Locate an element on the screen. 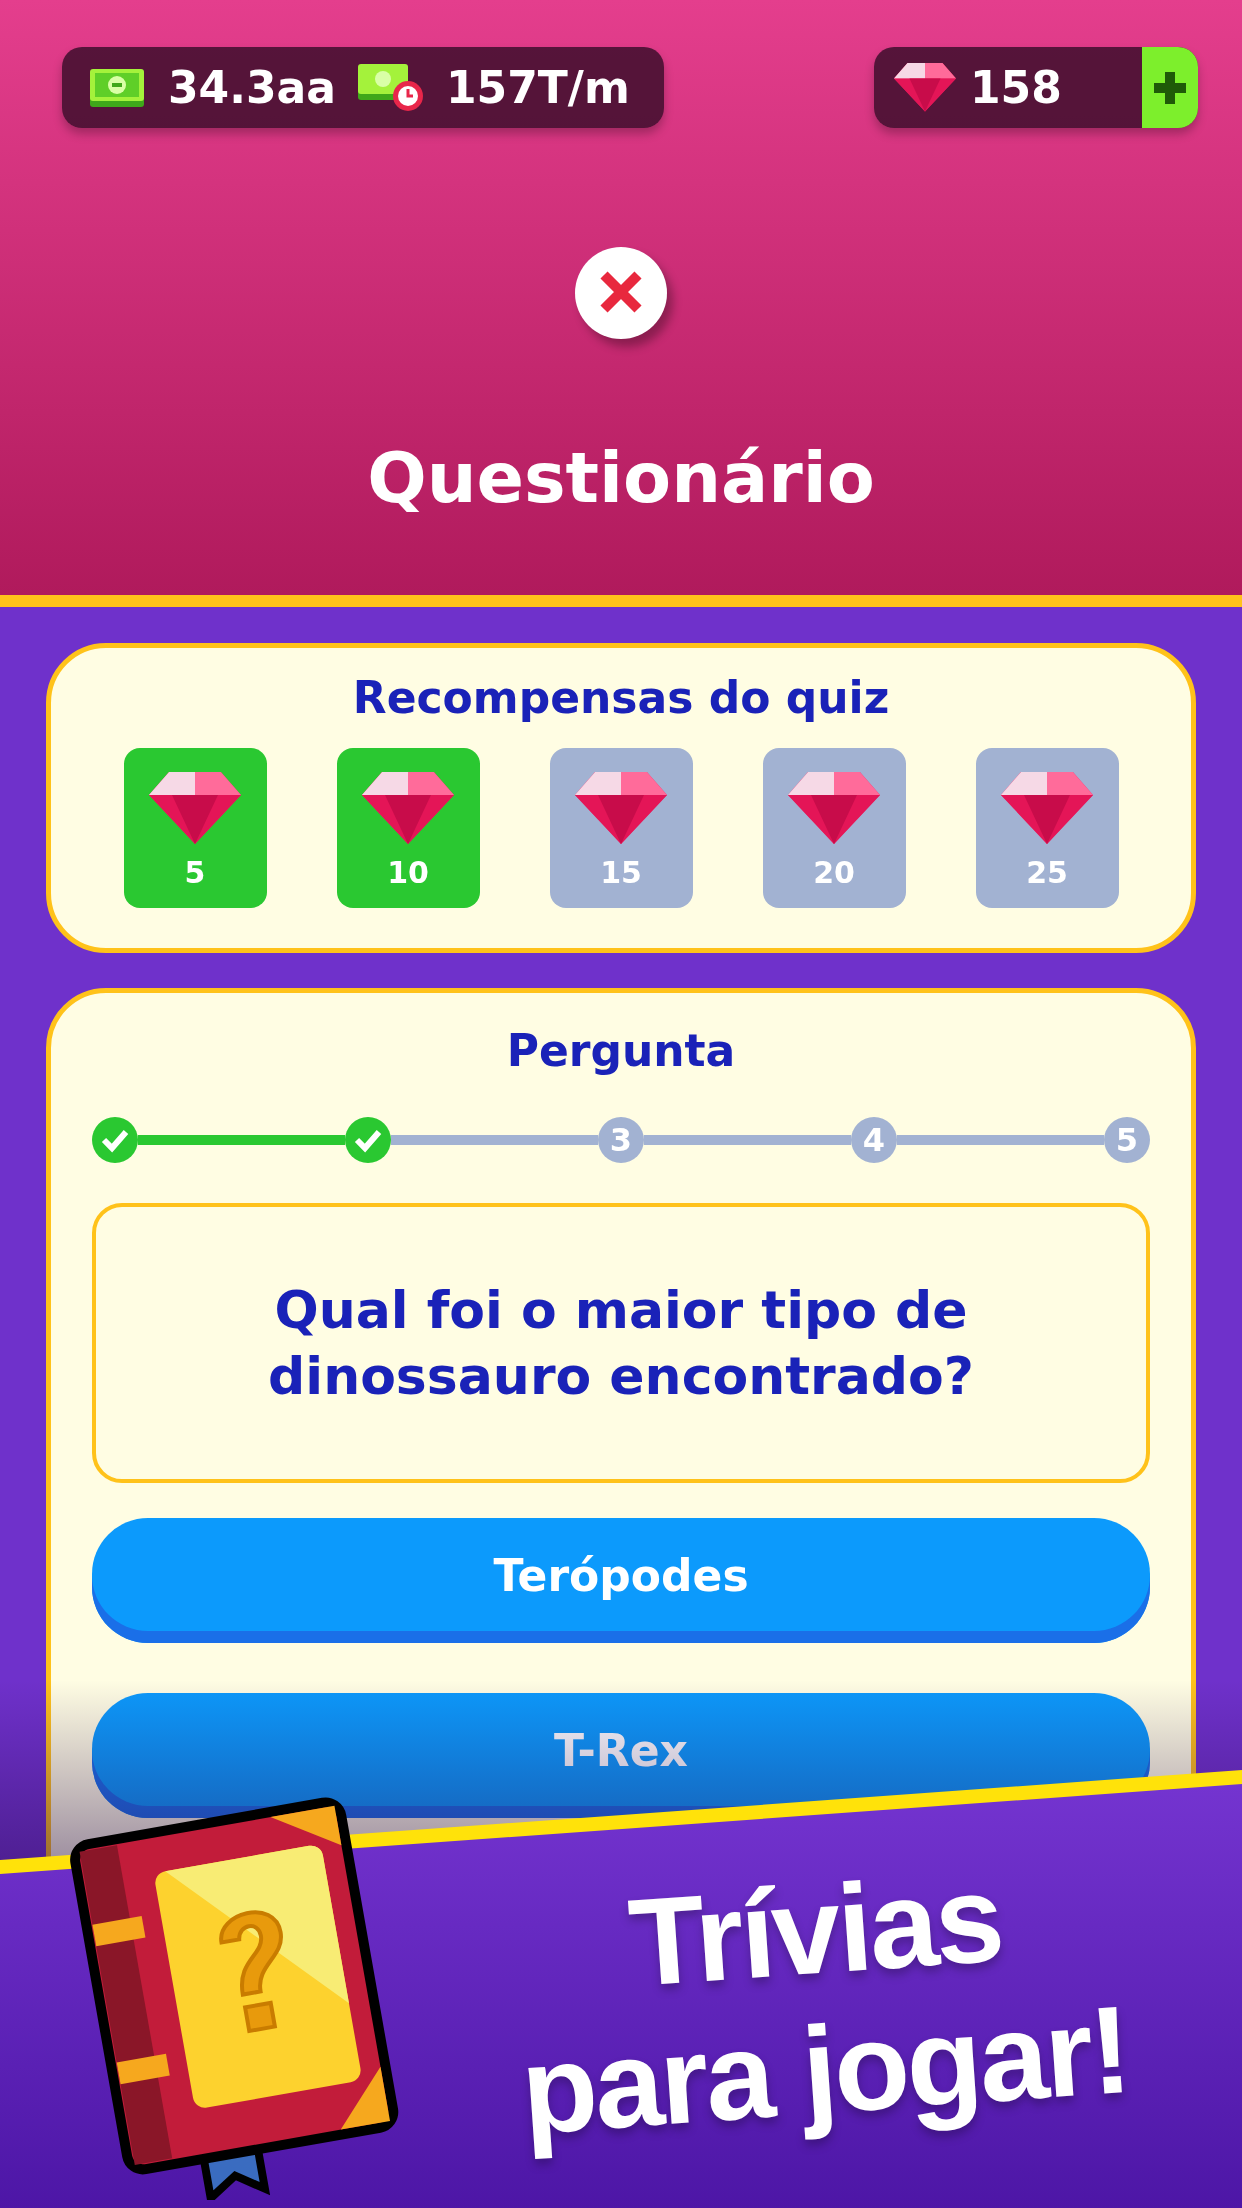  step-number: 4 is located at coordinates (874, 1140).